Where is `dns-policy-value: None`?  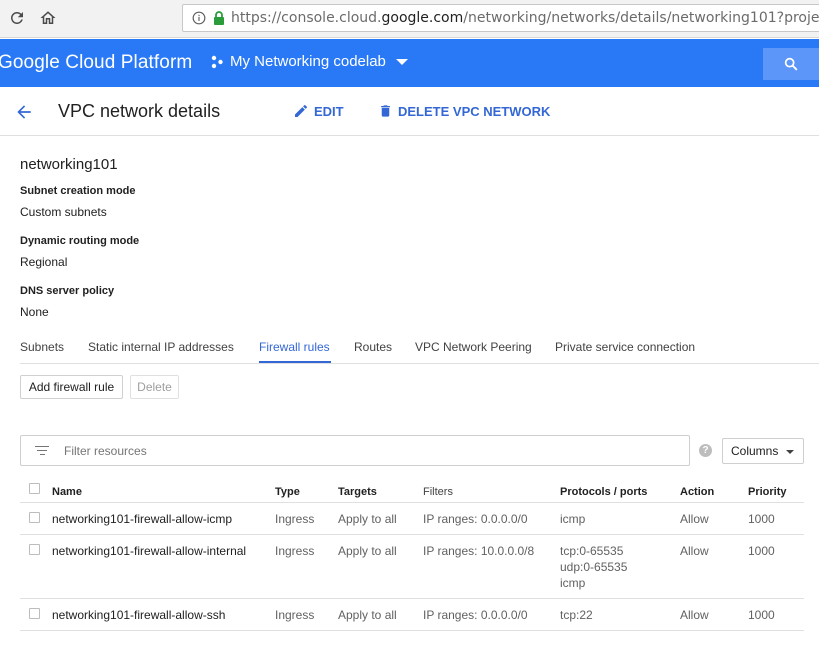 dns-policy-value: None is located at coordinates (34, 312).